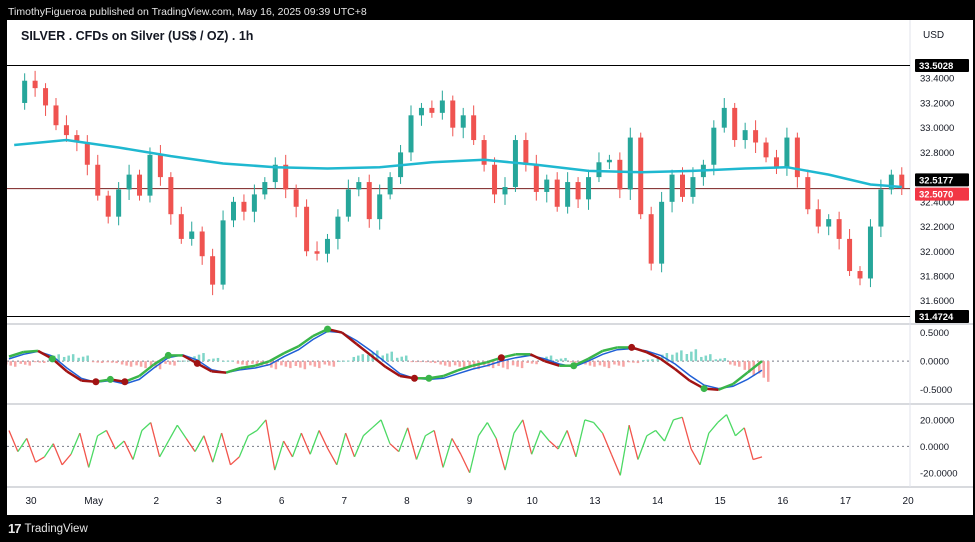  What do you see at coordinates (937, 227) in the screenshot?
I see `price-tick-label: 32.2000` at bounding box center [937, 227].